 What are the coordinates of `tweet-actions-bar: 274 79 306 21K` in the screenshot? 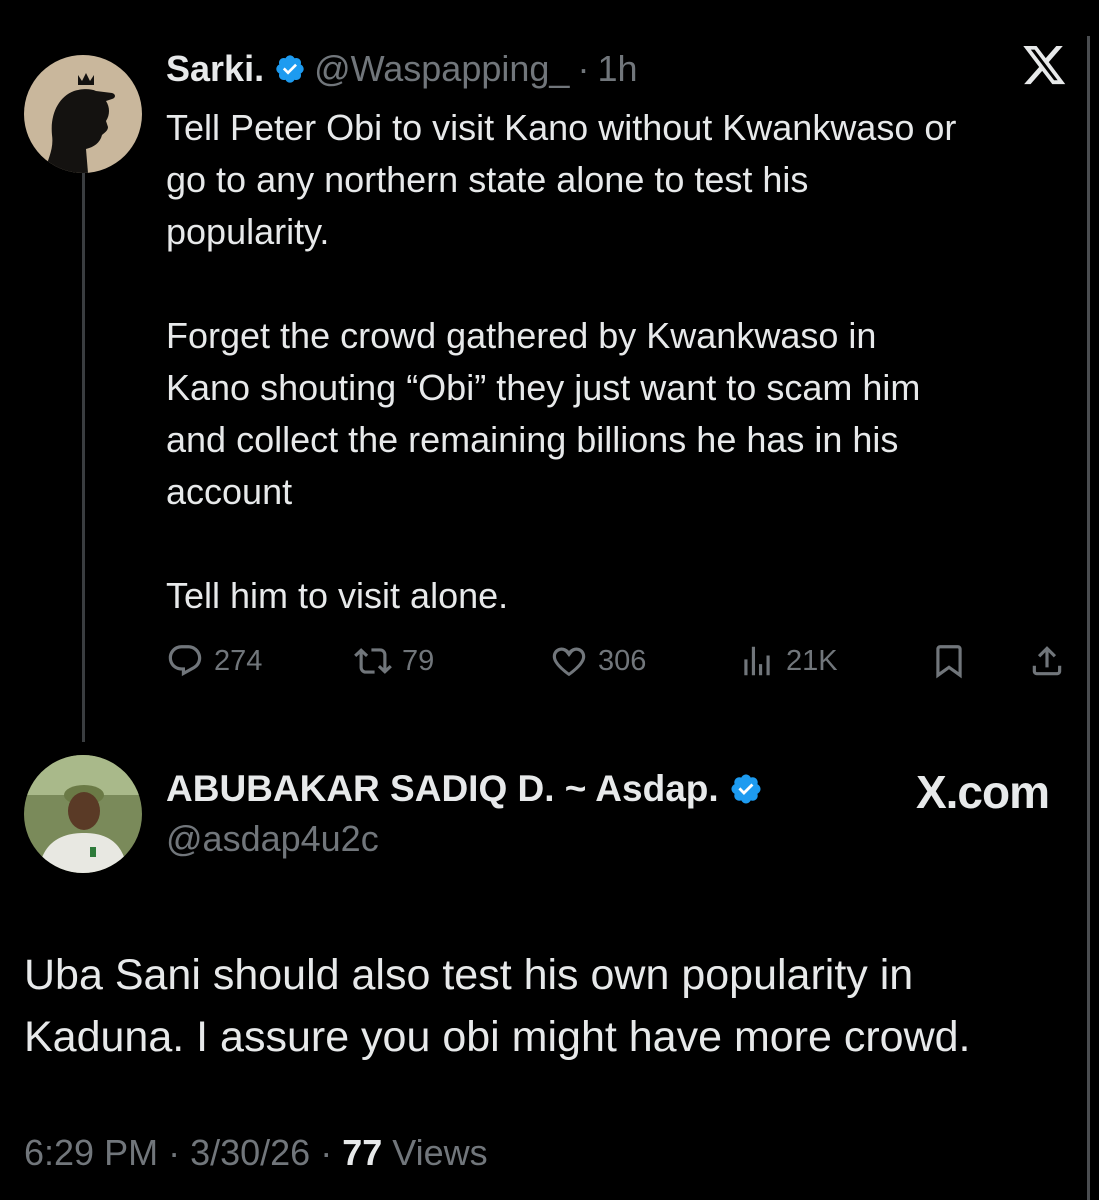 It's located at (618, 667).